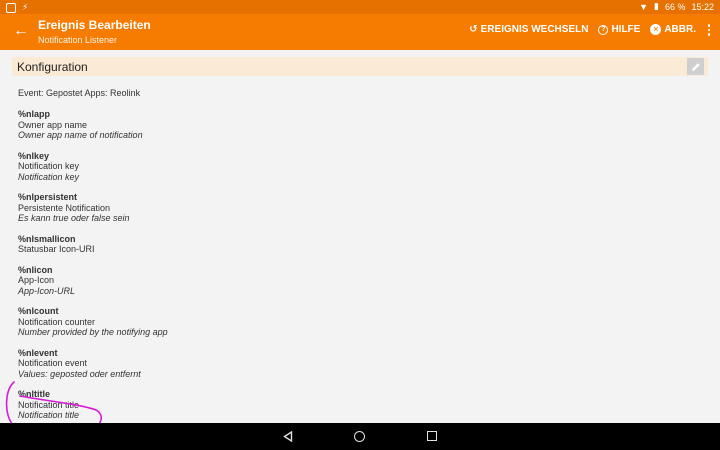  I want to click on page-subtitle: Notification Listener, so click(78, 40).